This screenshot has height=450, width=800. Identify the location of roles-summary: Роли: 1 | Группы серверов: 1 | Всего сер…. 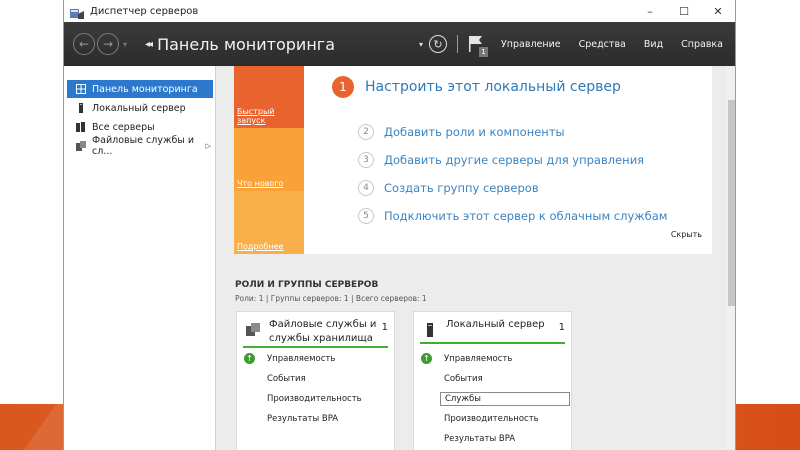
(331, 298).